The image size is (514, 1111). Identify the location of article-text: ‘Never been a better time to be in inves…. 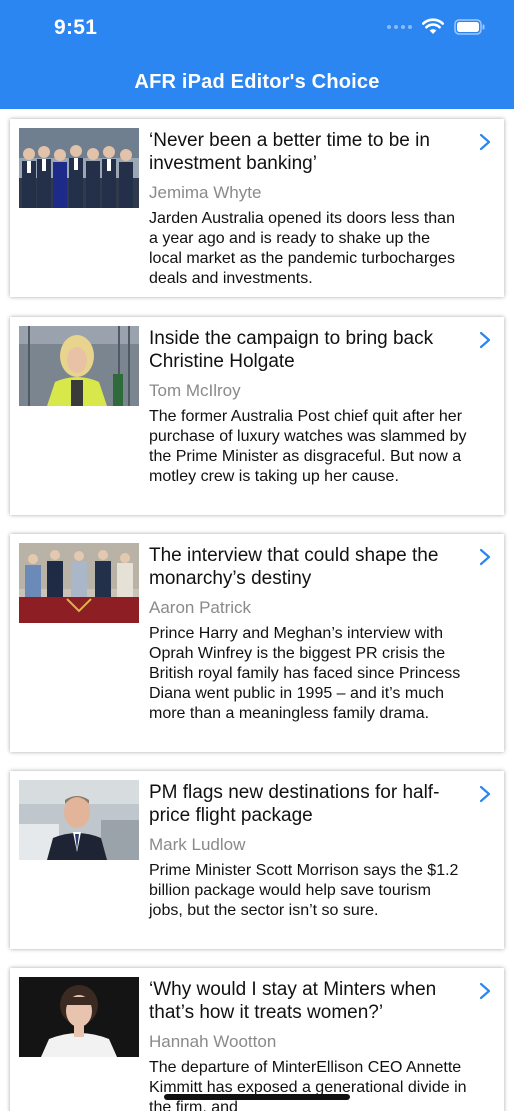
(308, 209).